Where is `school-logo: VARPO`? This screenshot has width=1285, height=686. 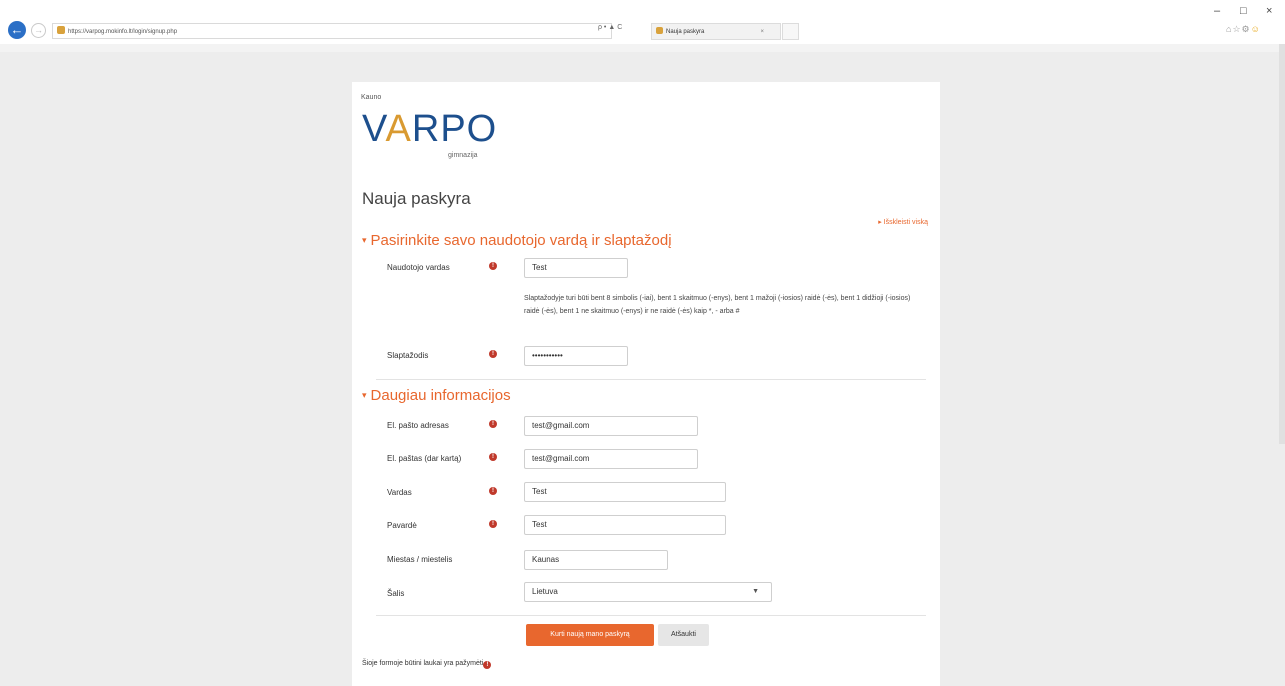 school-logo: VARPO is located at coordinates (429, 129).